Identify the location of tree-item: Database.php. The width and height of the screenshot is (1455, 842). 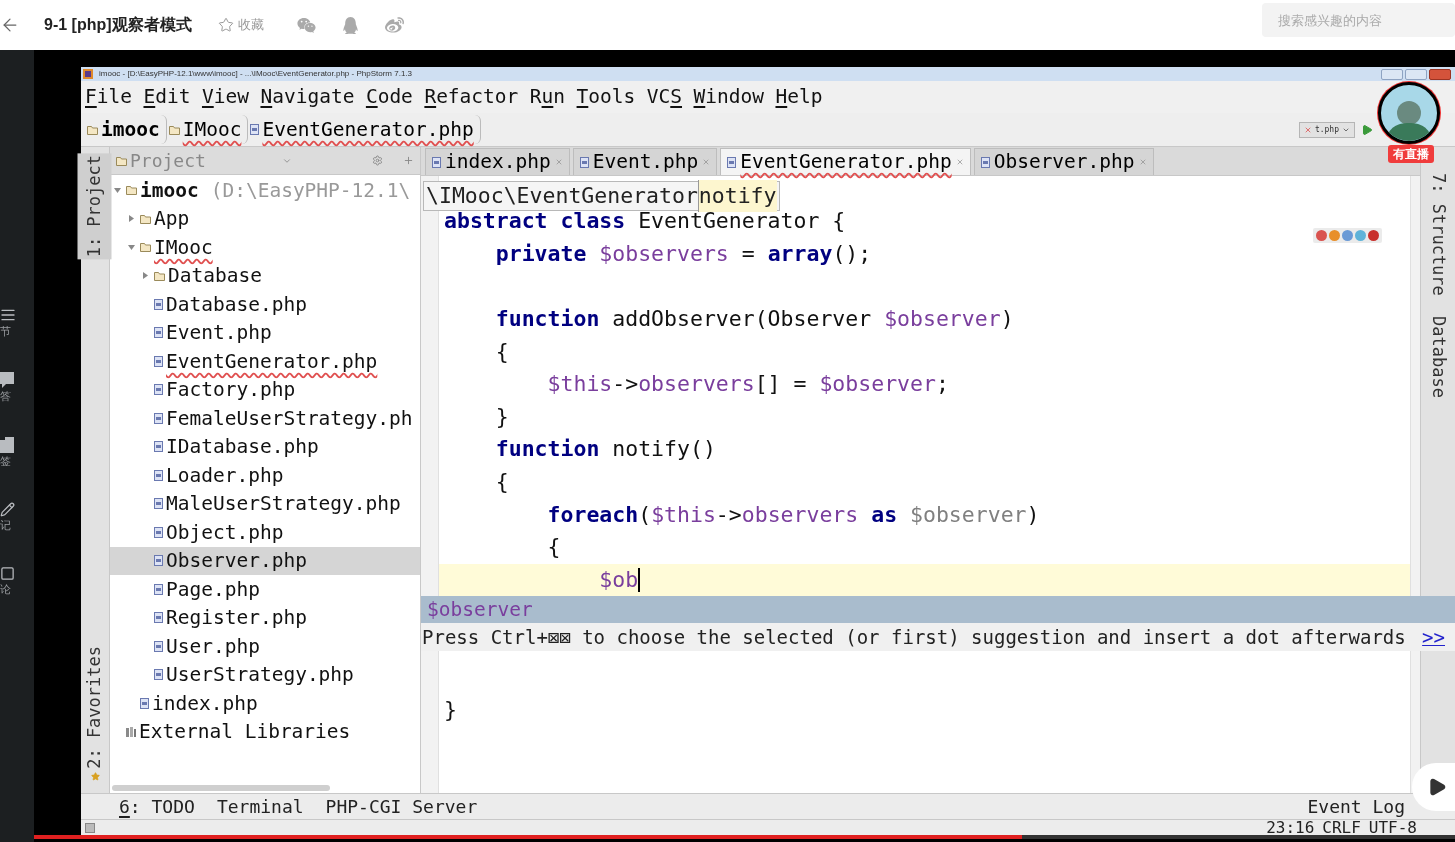
(265, 304).